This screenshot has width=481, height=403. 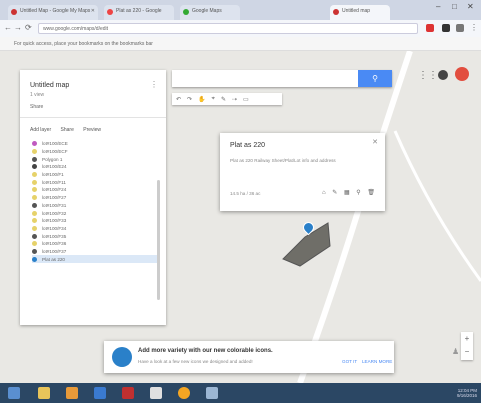 What do you see at coordinates (128, 393) in the screenshot?
I see `acrobat-icon` at bounding box center [128, 393].